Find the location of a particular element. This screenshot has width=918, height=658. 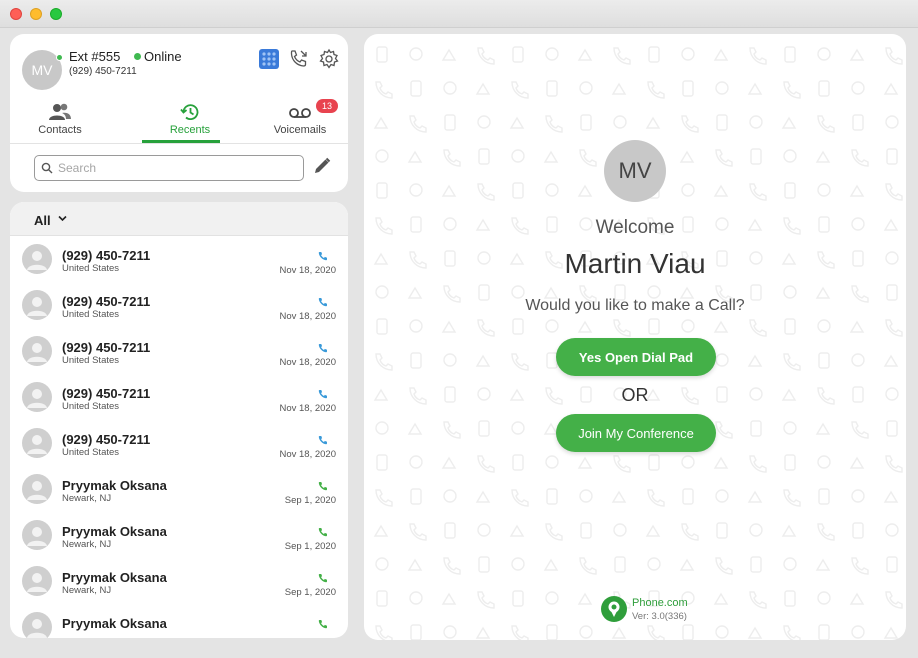

recent-call-row: Pryymak Oksana is located at coordinates (179, 621).